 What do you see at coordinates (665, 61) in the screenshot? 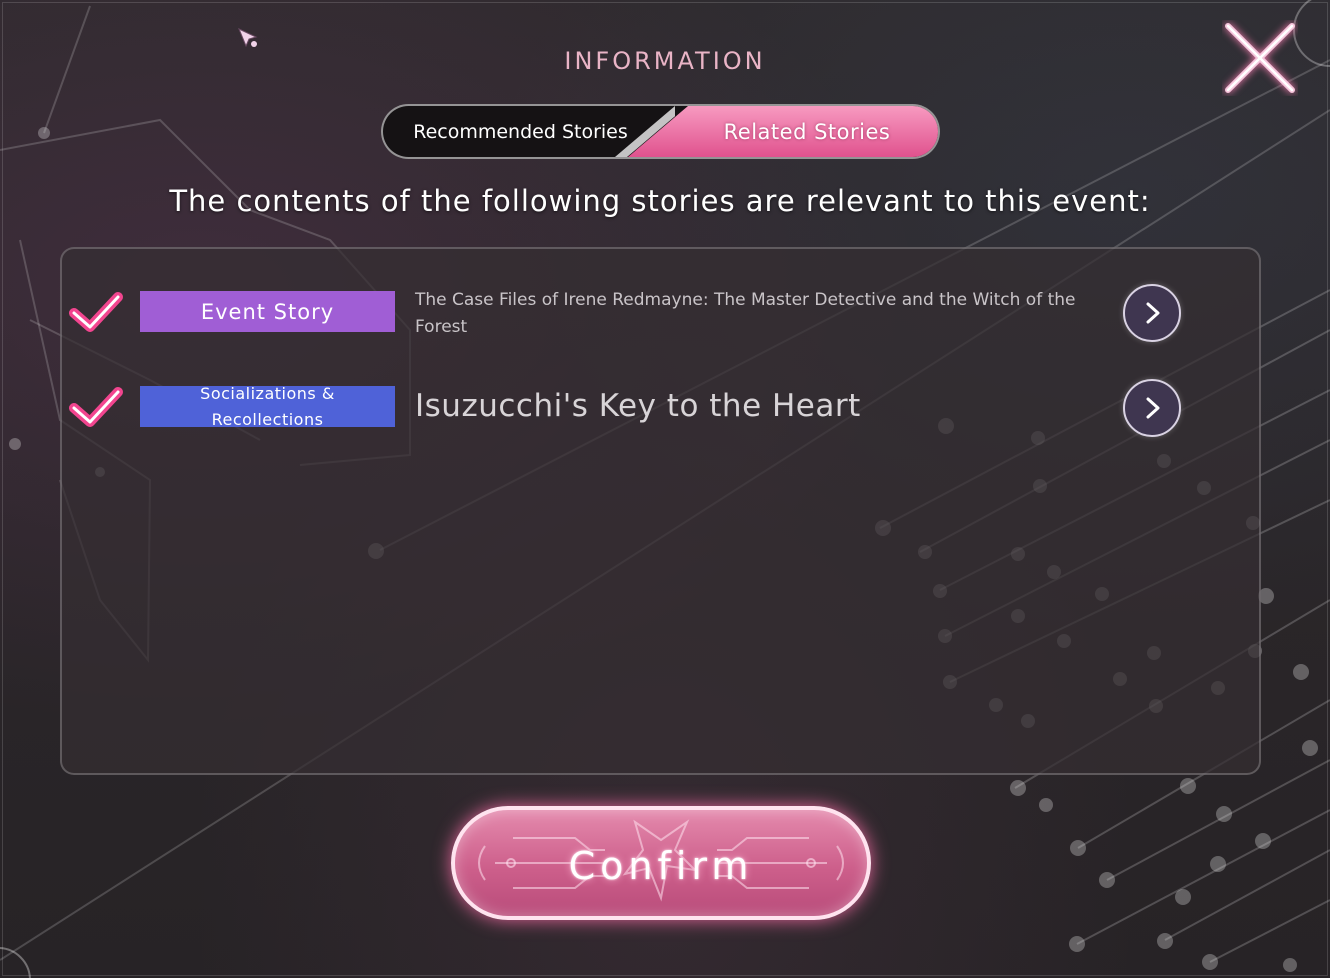
I see `dialog-title: INFORMATION` at bounding box center [665, 61].